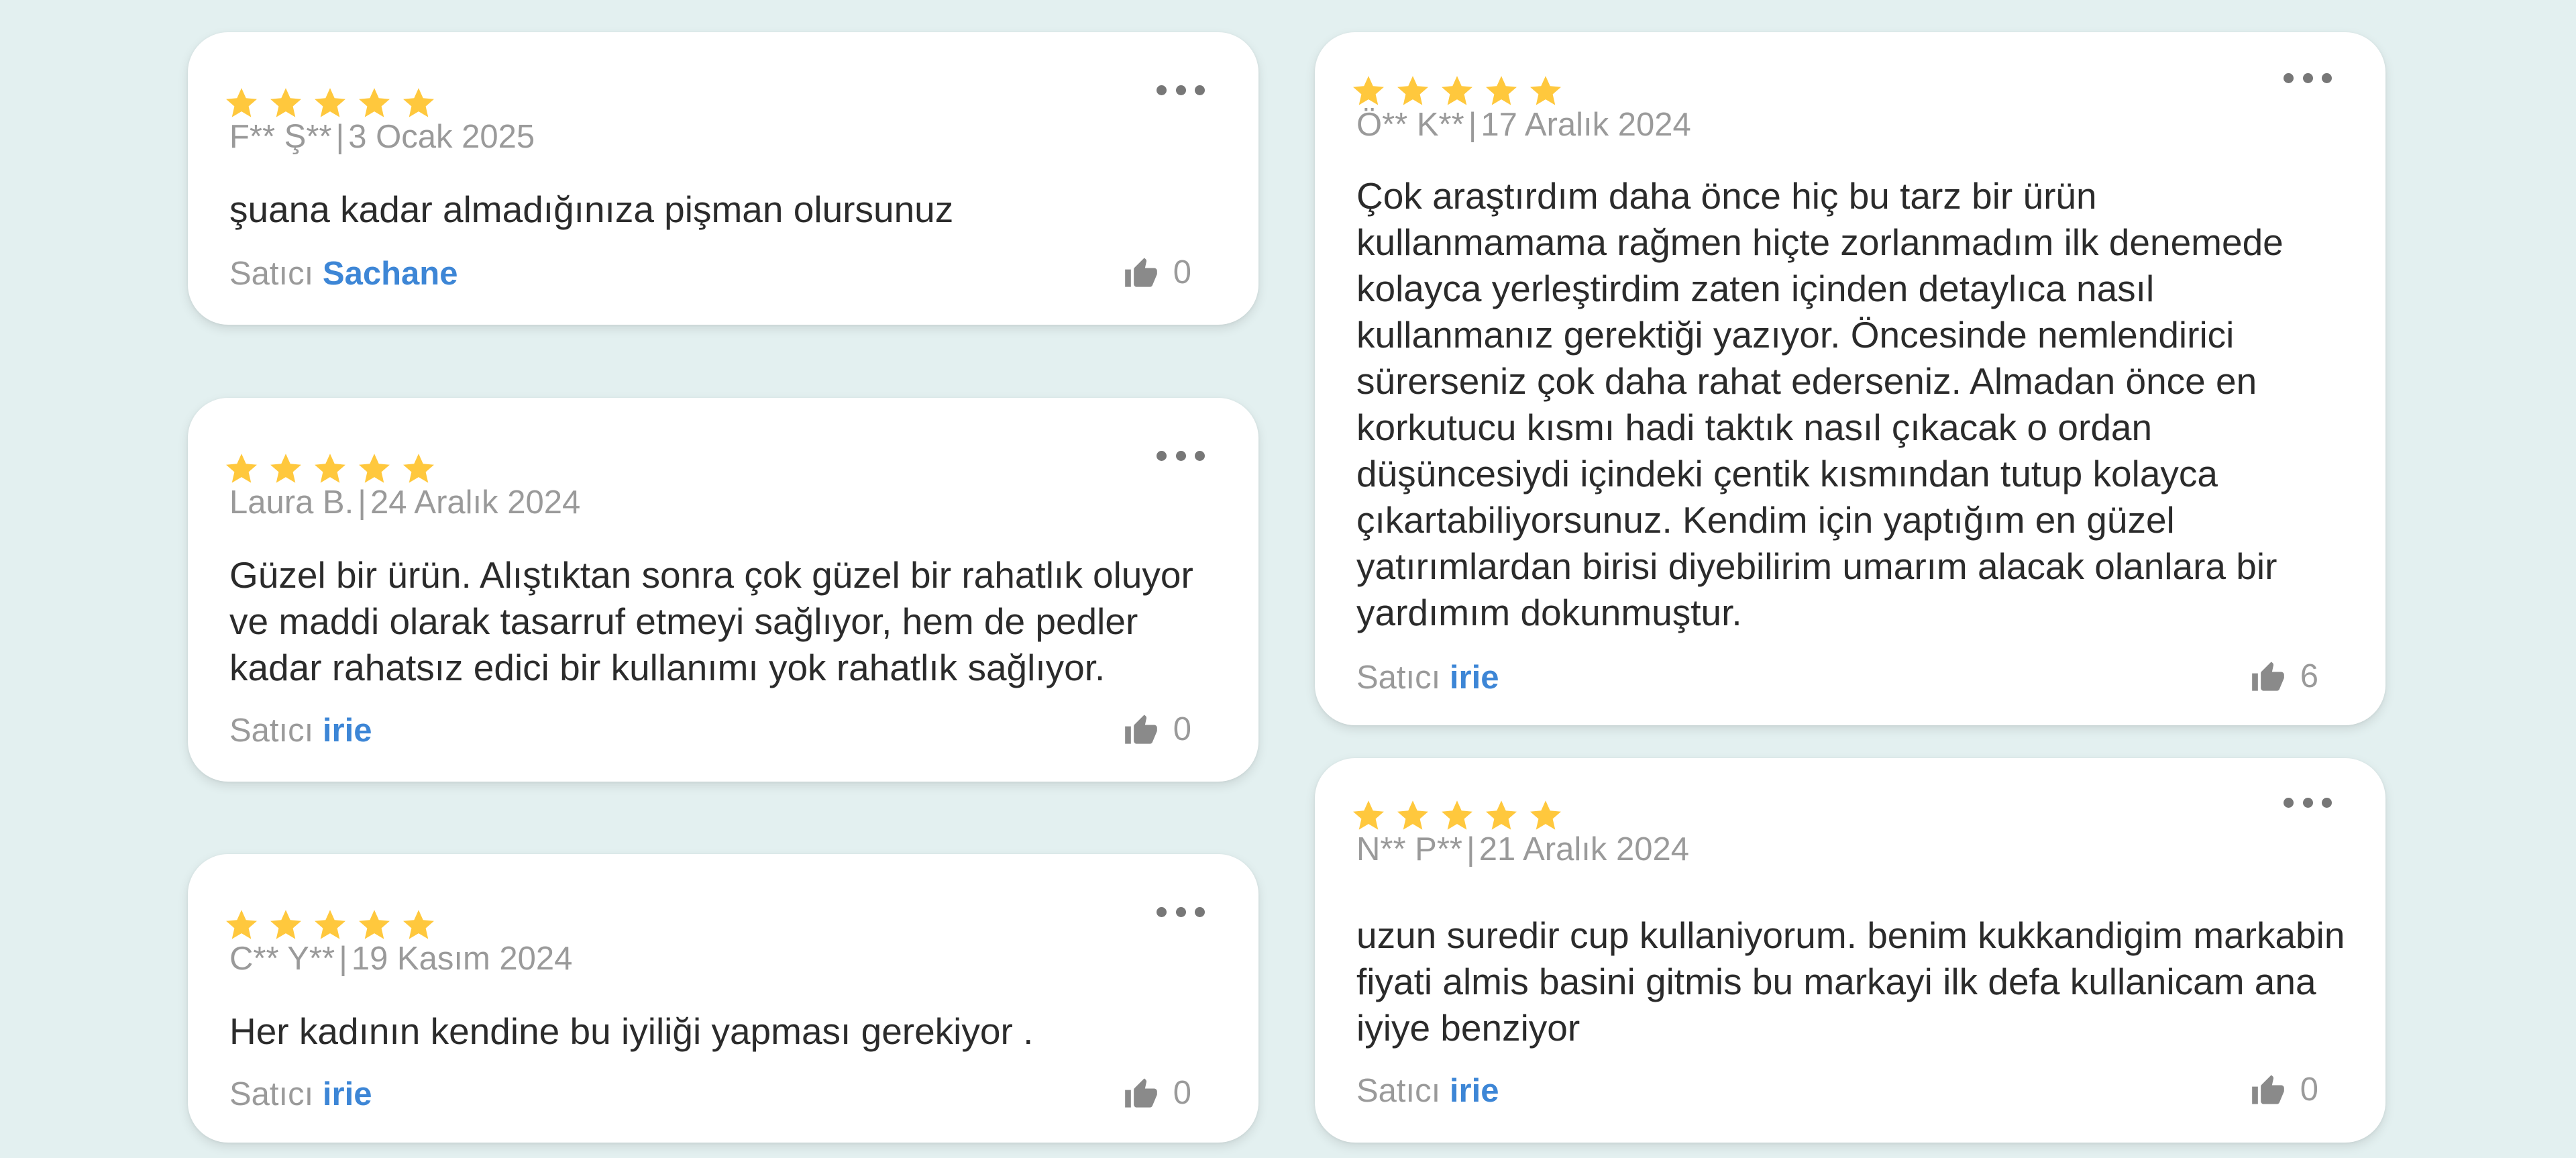  What do you see at coordinates (2309, 676) in the screenshot?
I see `like-count: 6` at bounding box center [2309, 676].